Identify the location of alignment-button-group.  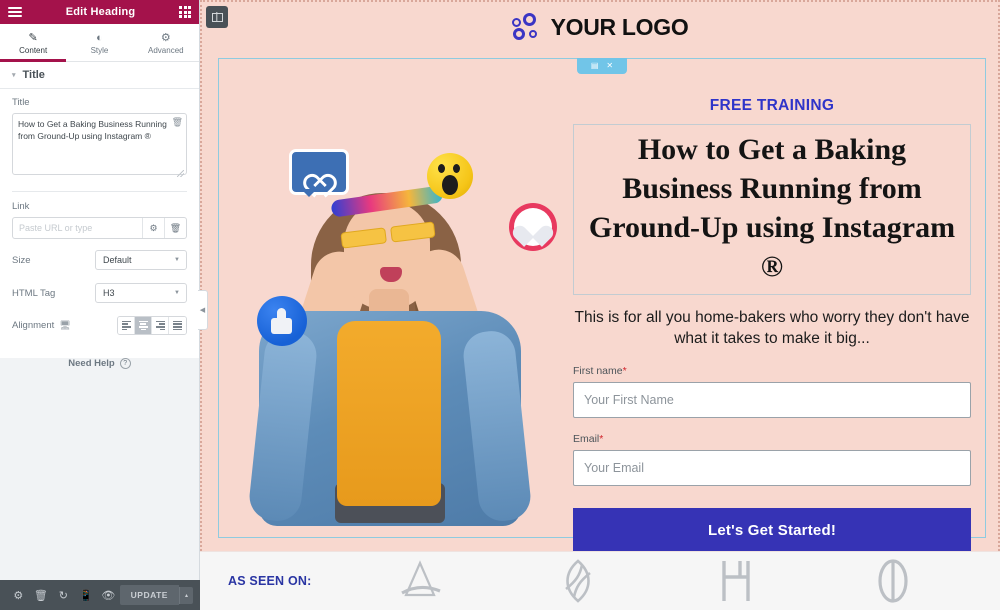
(152, 325).